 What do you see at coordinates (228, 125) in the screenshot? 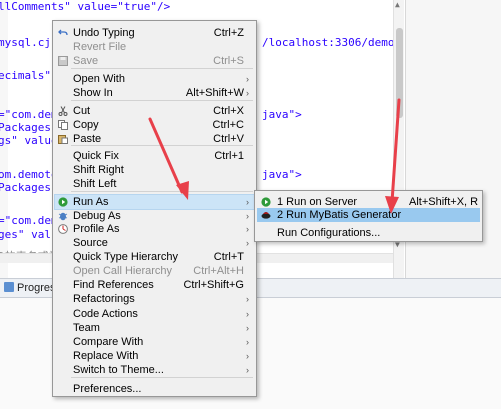
I see `menu-item-shortcut: Ctrl+C` at bounding box center [228, 125].